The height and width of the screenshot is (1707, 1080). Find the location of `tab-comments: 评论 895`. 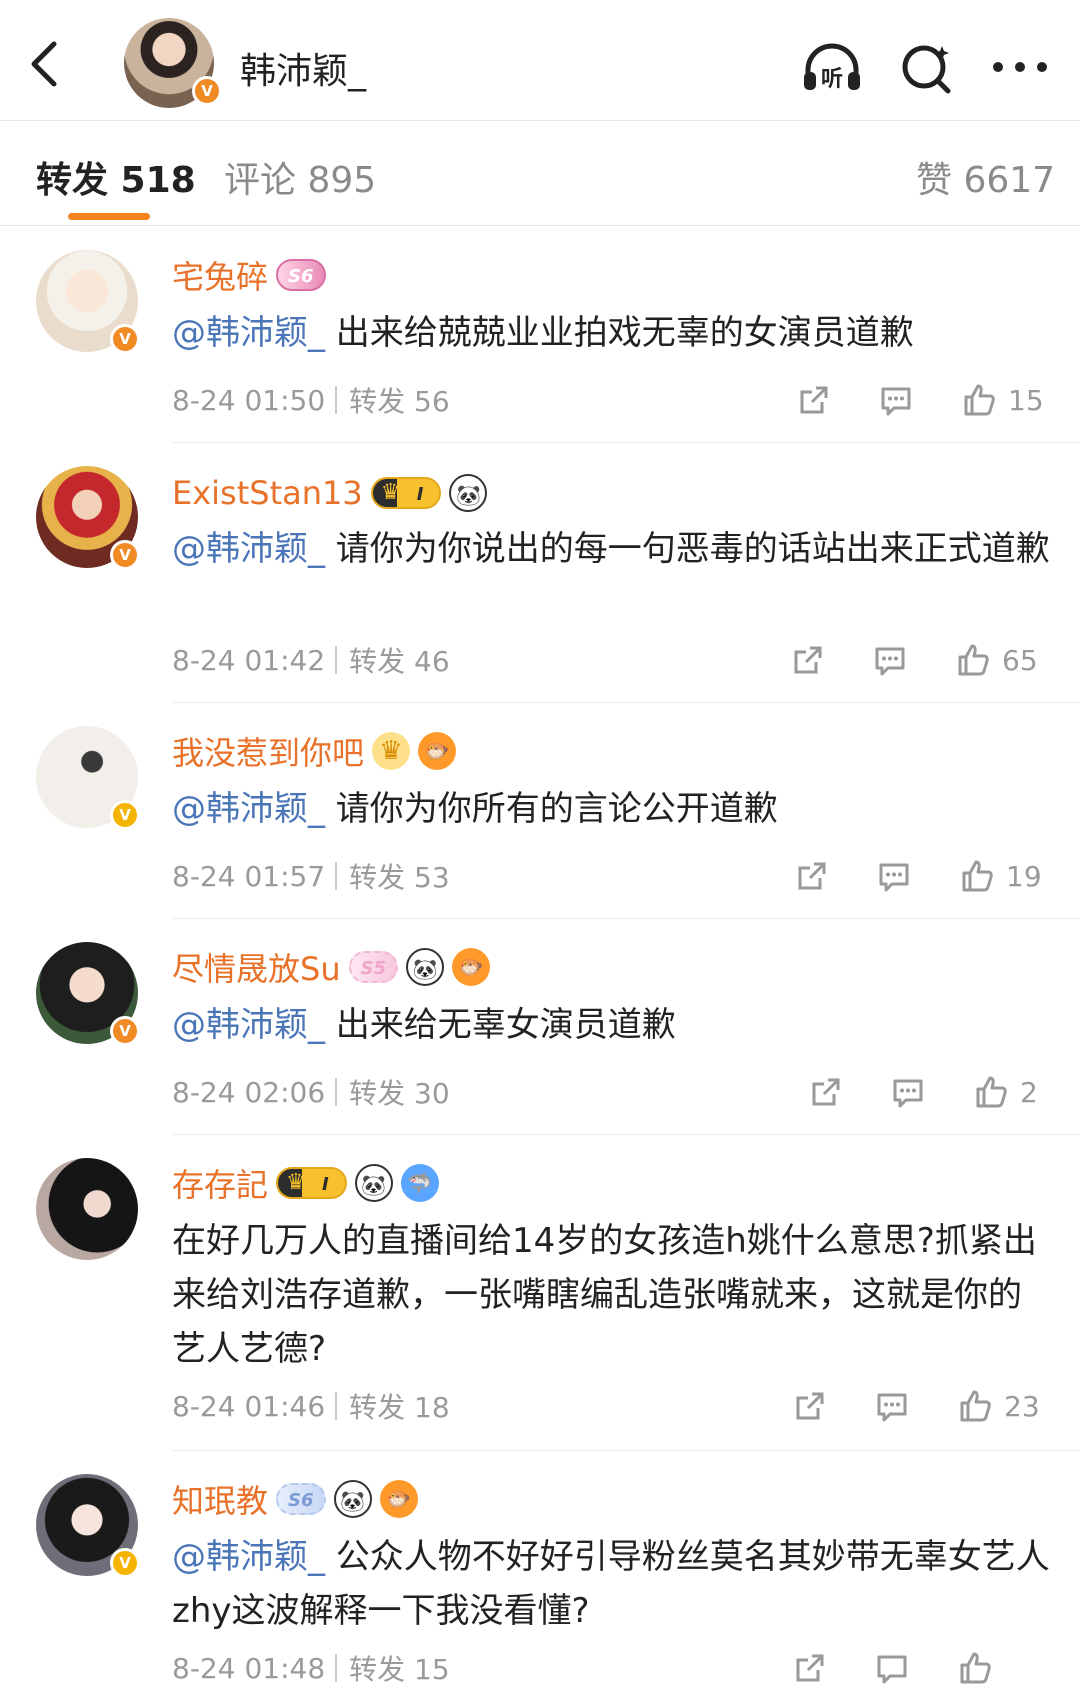

tab-comments: 评论 895 is located at coordinates (300, 177).